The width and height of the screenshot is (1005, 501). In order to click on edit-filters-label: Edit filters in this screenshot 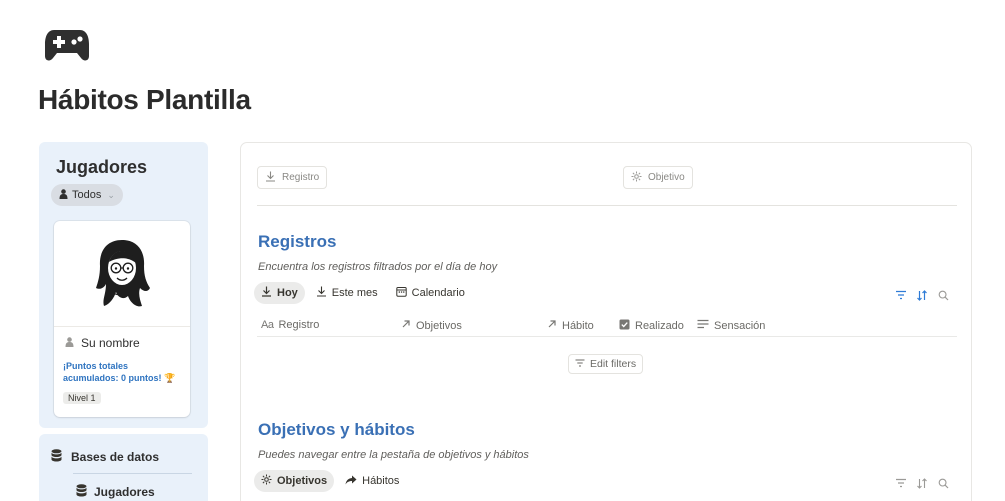, I will do `click(613, 364)`.